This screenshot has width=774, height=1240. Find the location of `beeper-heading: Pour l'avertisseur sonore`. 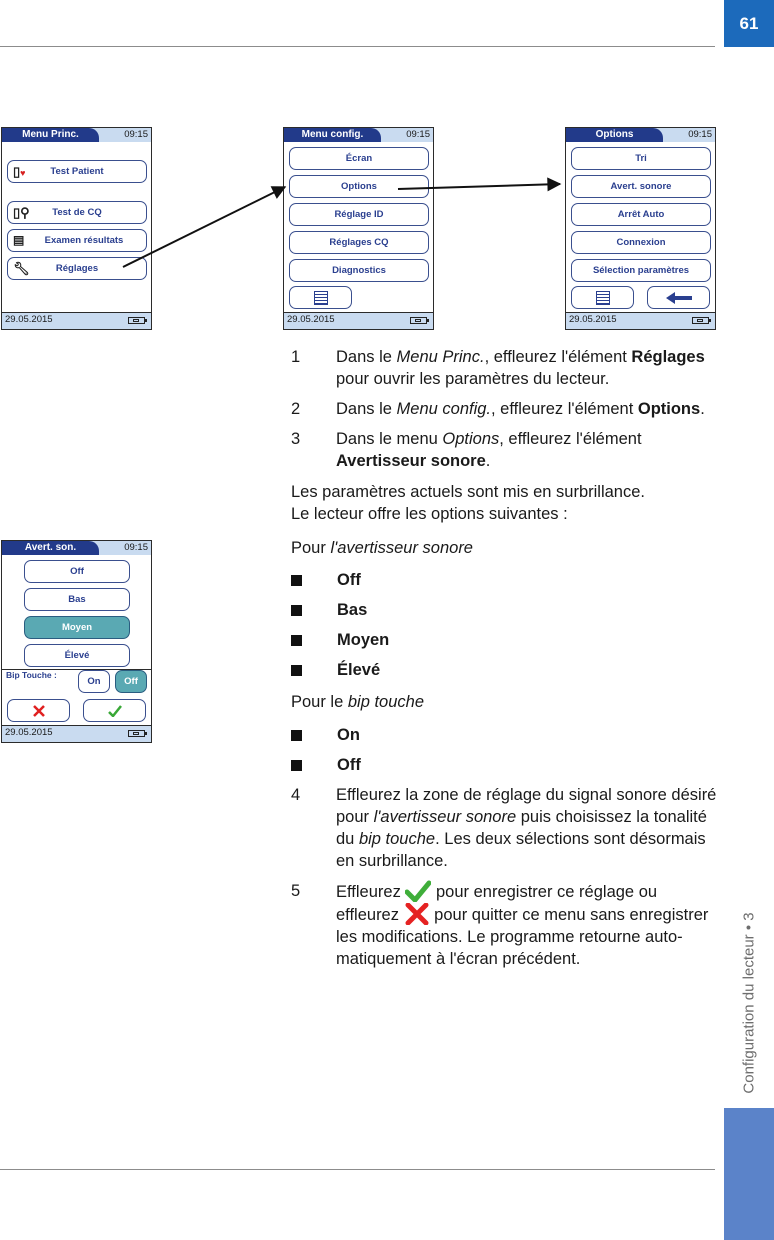

beeper-heading: Pour l'avertisseur sonore is located at coordinates (382, 548).